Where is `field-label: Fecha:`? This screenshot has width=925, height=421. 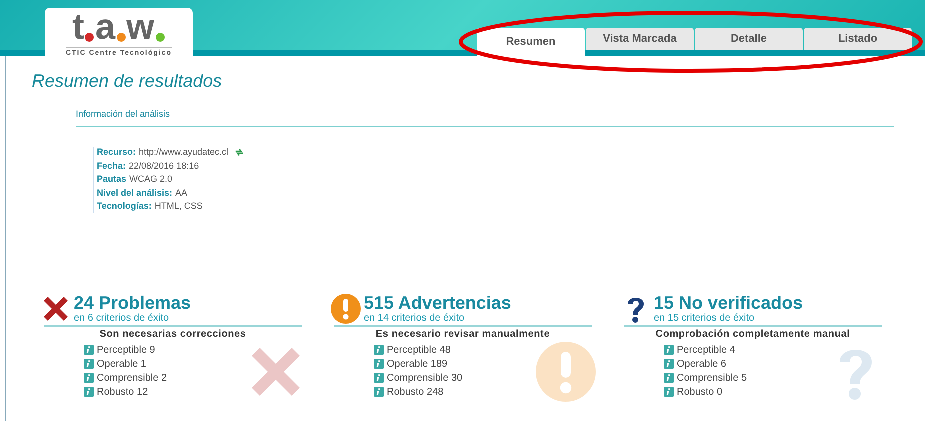 field-label: Fecha: is located at coordinates (111, 166).